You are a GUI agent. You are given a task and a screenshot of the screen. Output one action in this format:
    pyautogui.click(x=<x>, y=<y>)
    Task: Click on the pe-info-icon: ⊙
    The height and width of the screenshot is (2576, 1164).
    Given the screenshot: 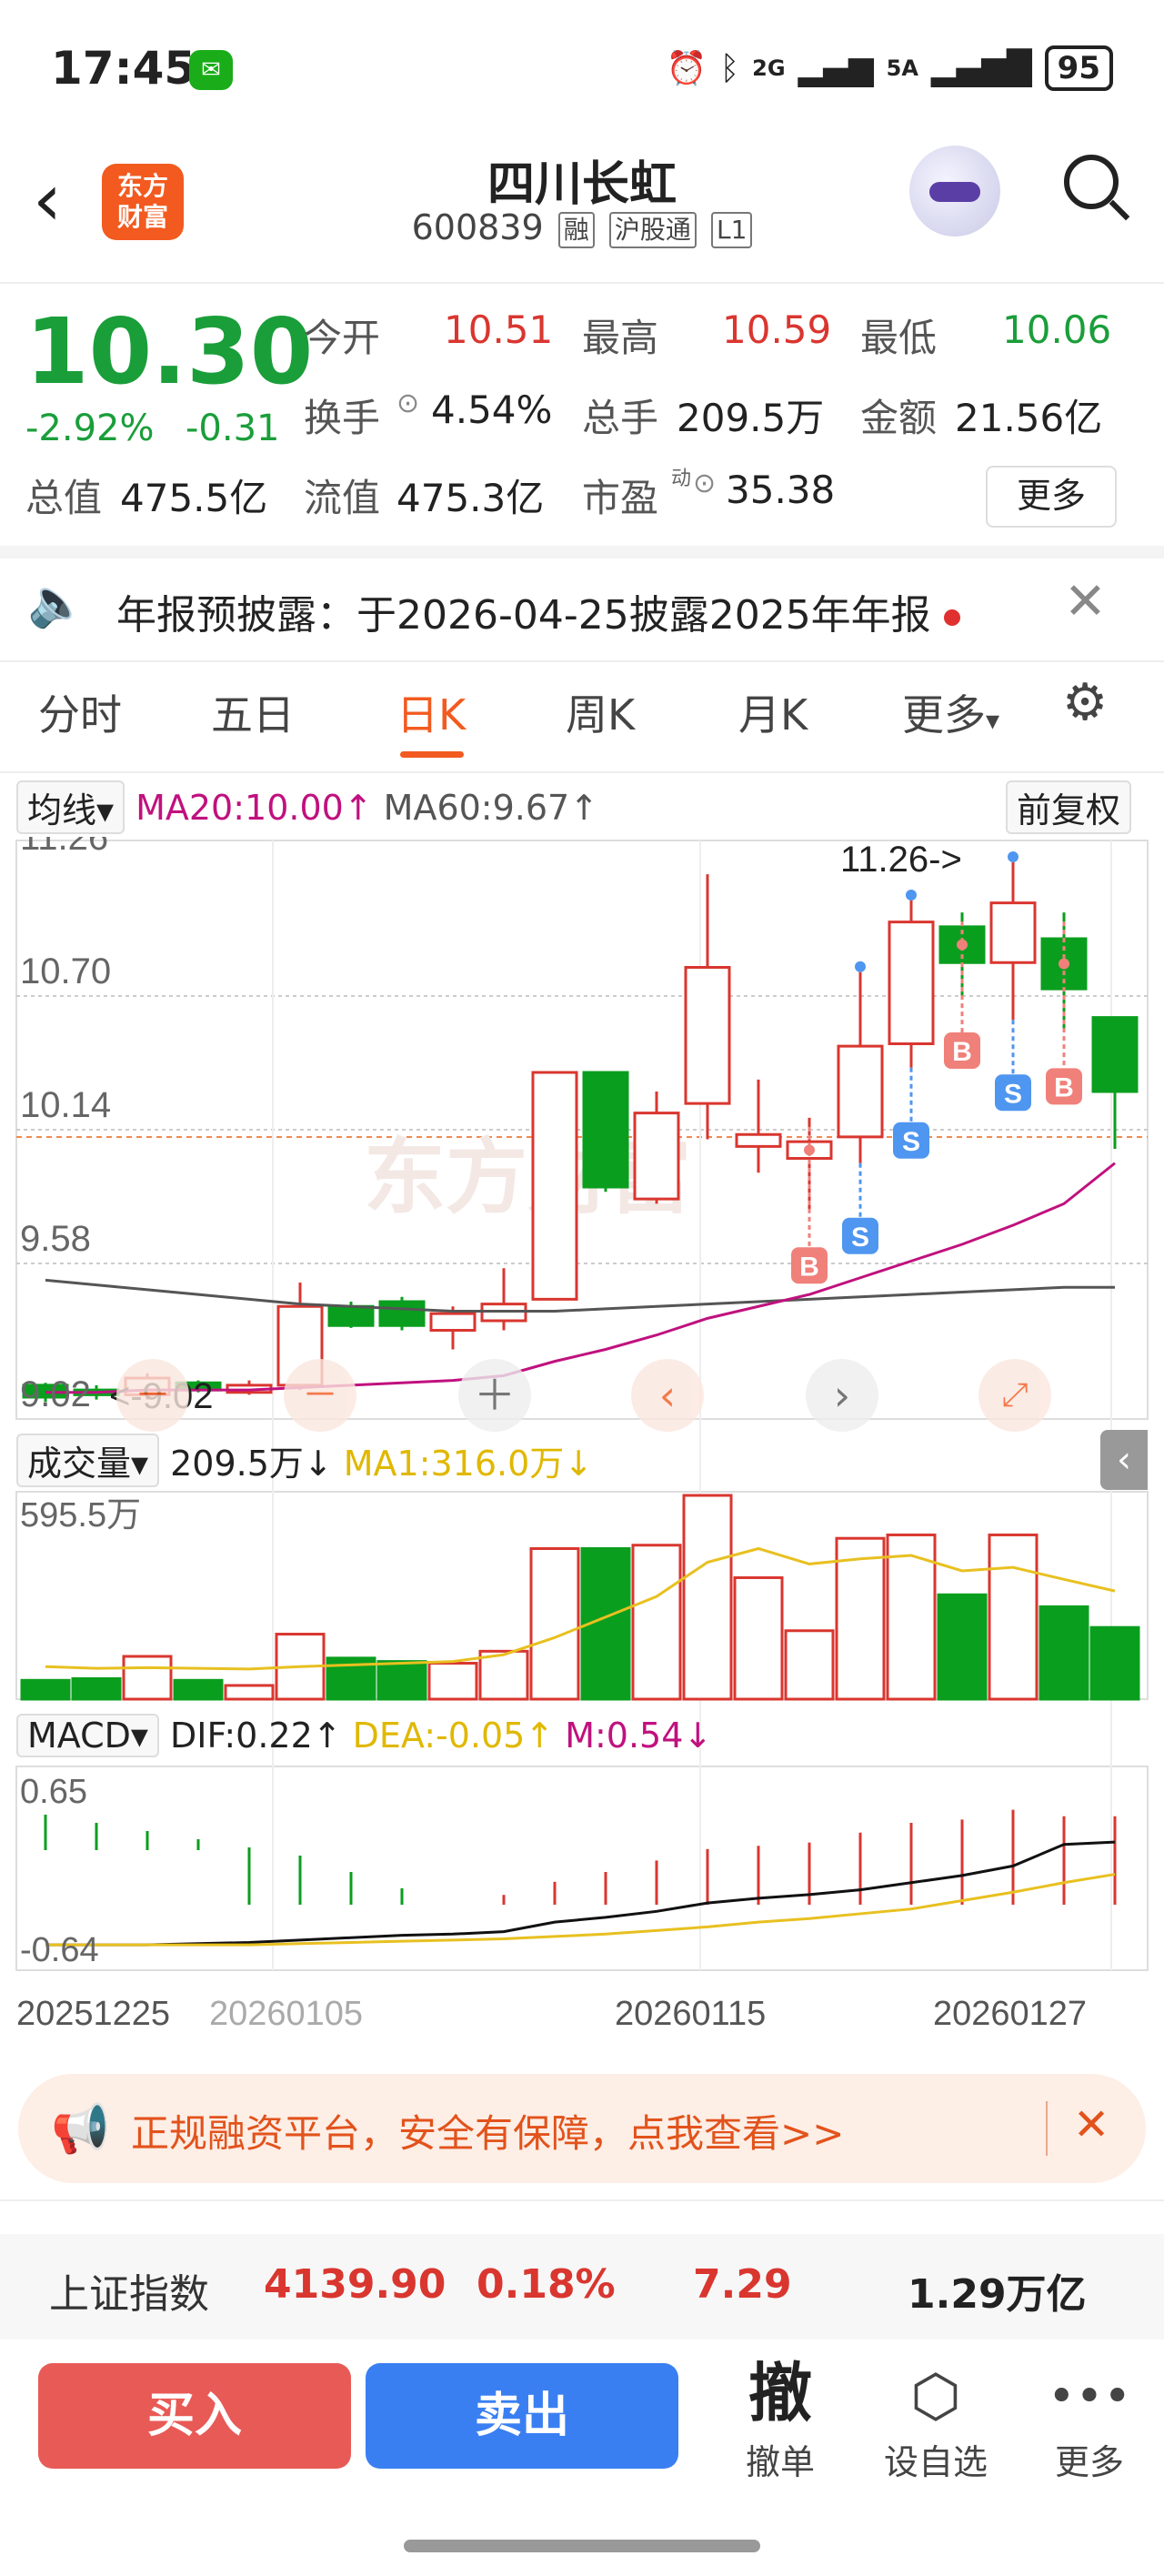 What is the action you would take?
    pyautogui.click(x=705, y=483)
    